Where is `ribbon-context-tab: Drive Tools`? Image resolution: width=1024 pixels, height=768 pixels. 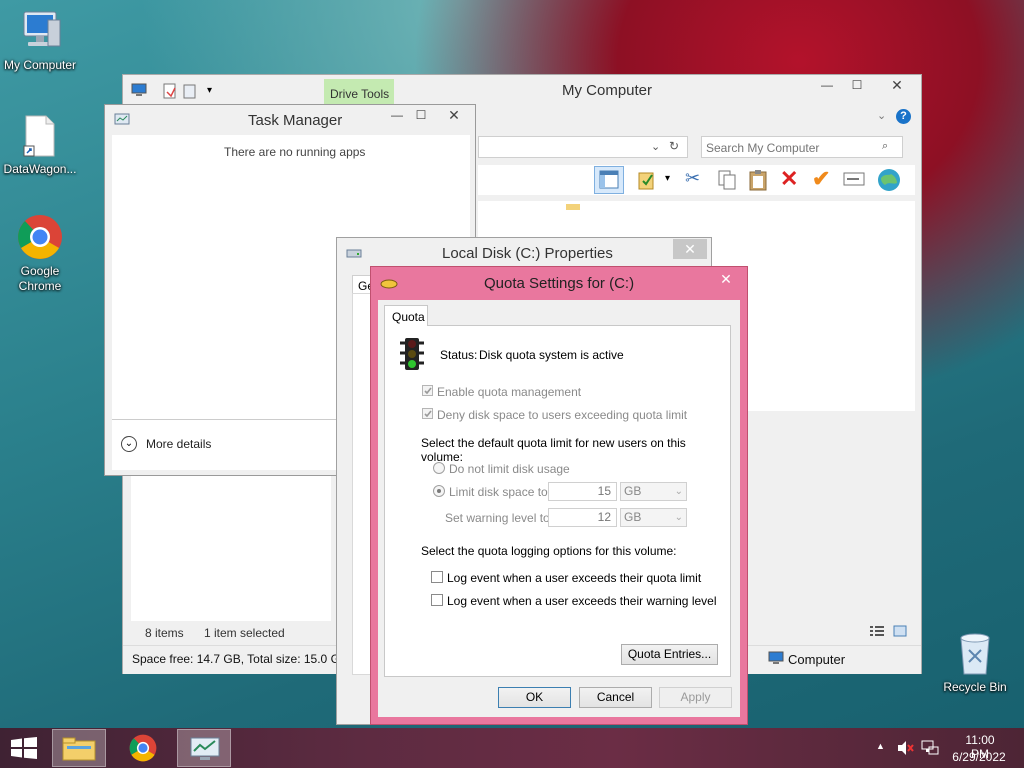 ribbon-context-tab: Drive Tools is located at coordinates (359, 92).